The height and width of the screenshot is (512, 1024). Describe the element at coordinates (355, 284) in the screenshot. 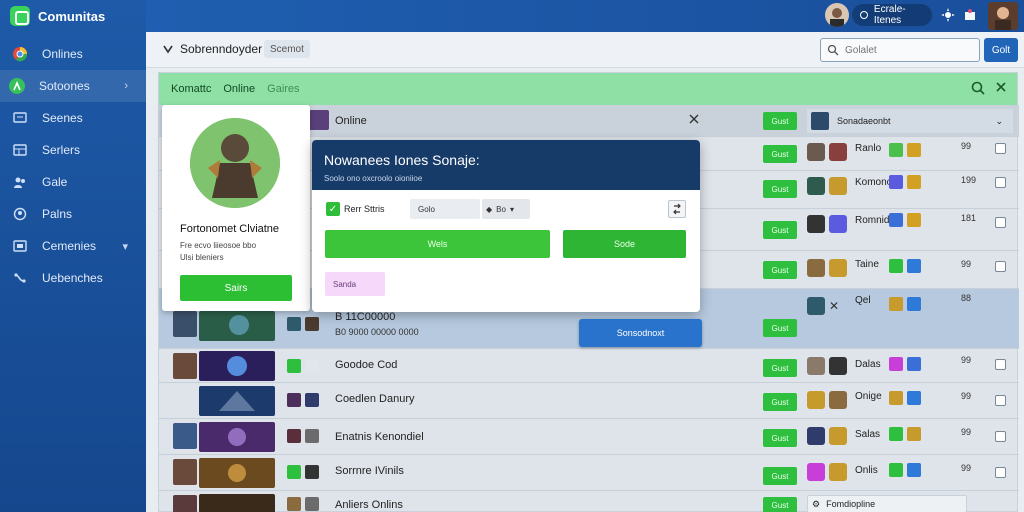

I see `modal-tag: Sanda` at that location.